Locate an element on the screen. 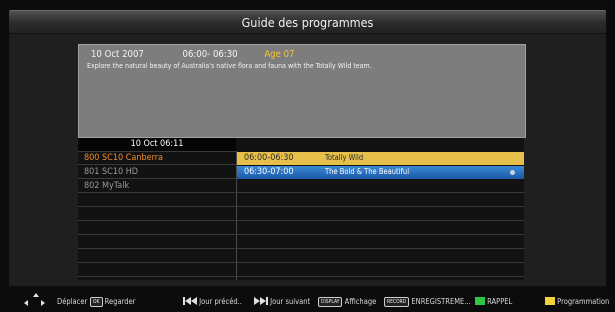 This screenshot has width=615, height=312. info-header: 10 Oct 2007 06:00- 06:30 Age 07 is located at coordinates (197, 54).